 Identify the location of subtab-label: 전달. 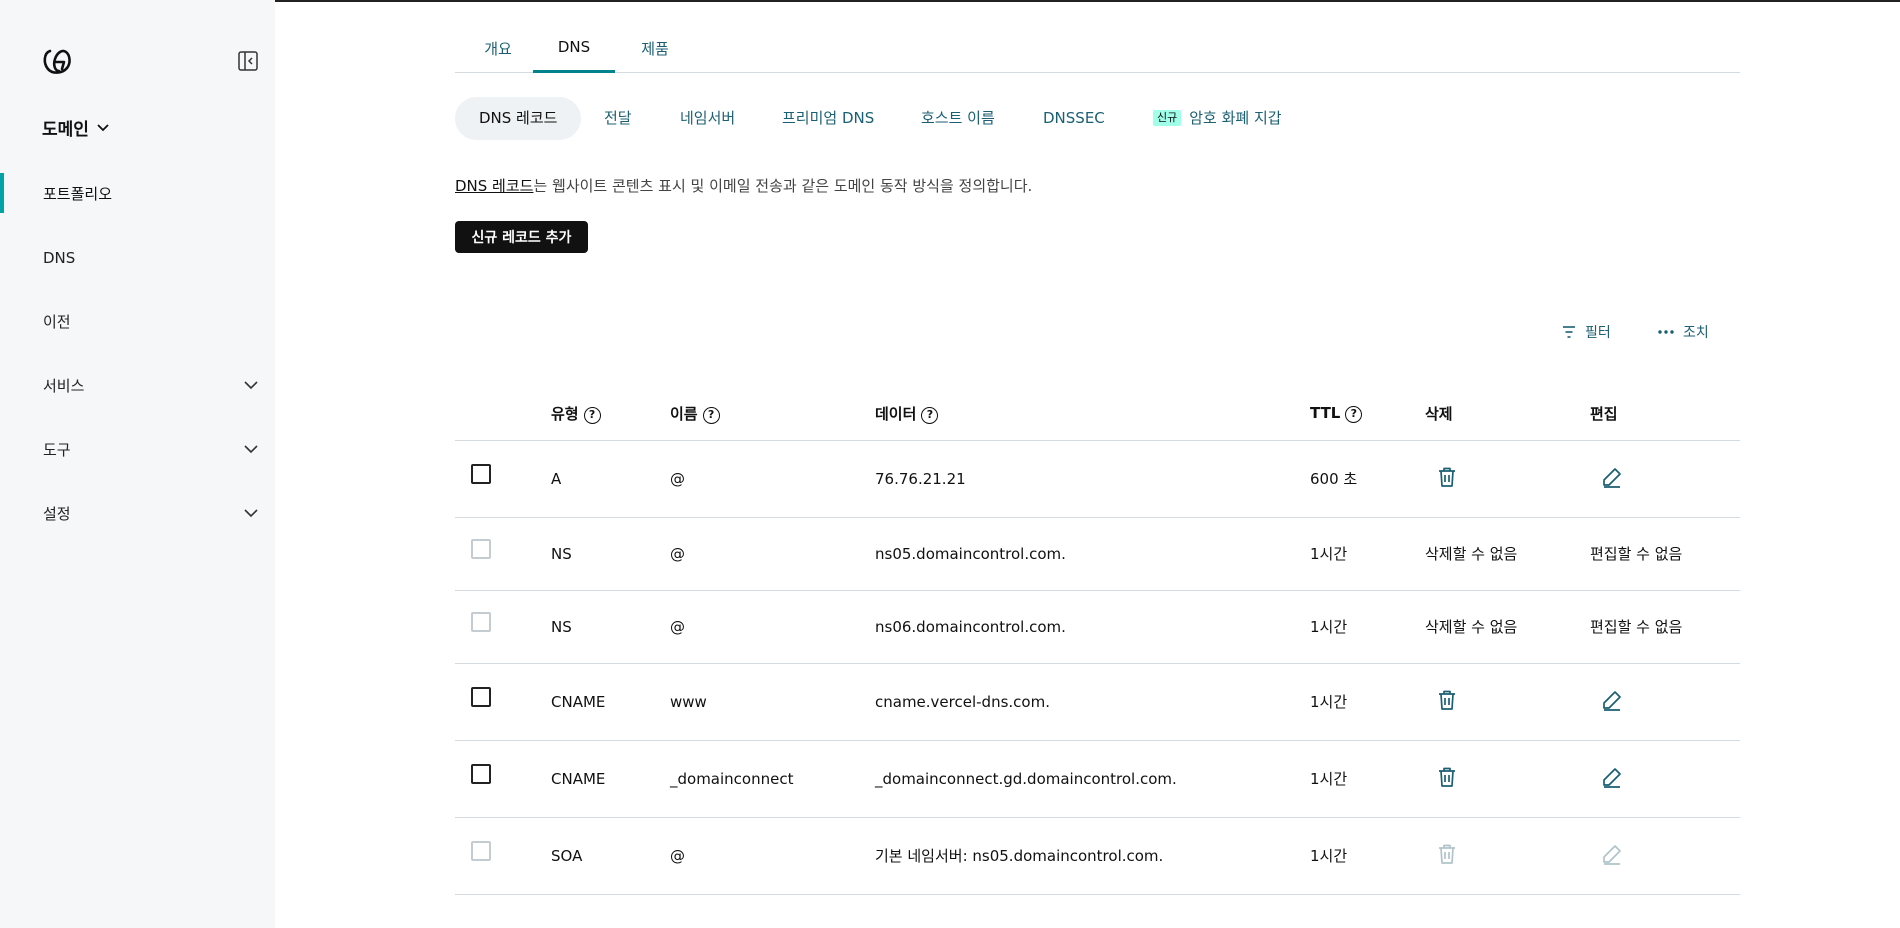
(618, 118).